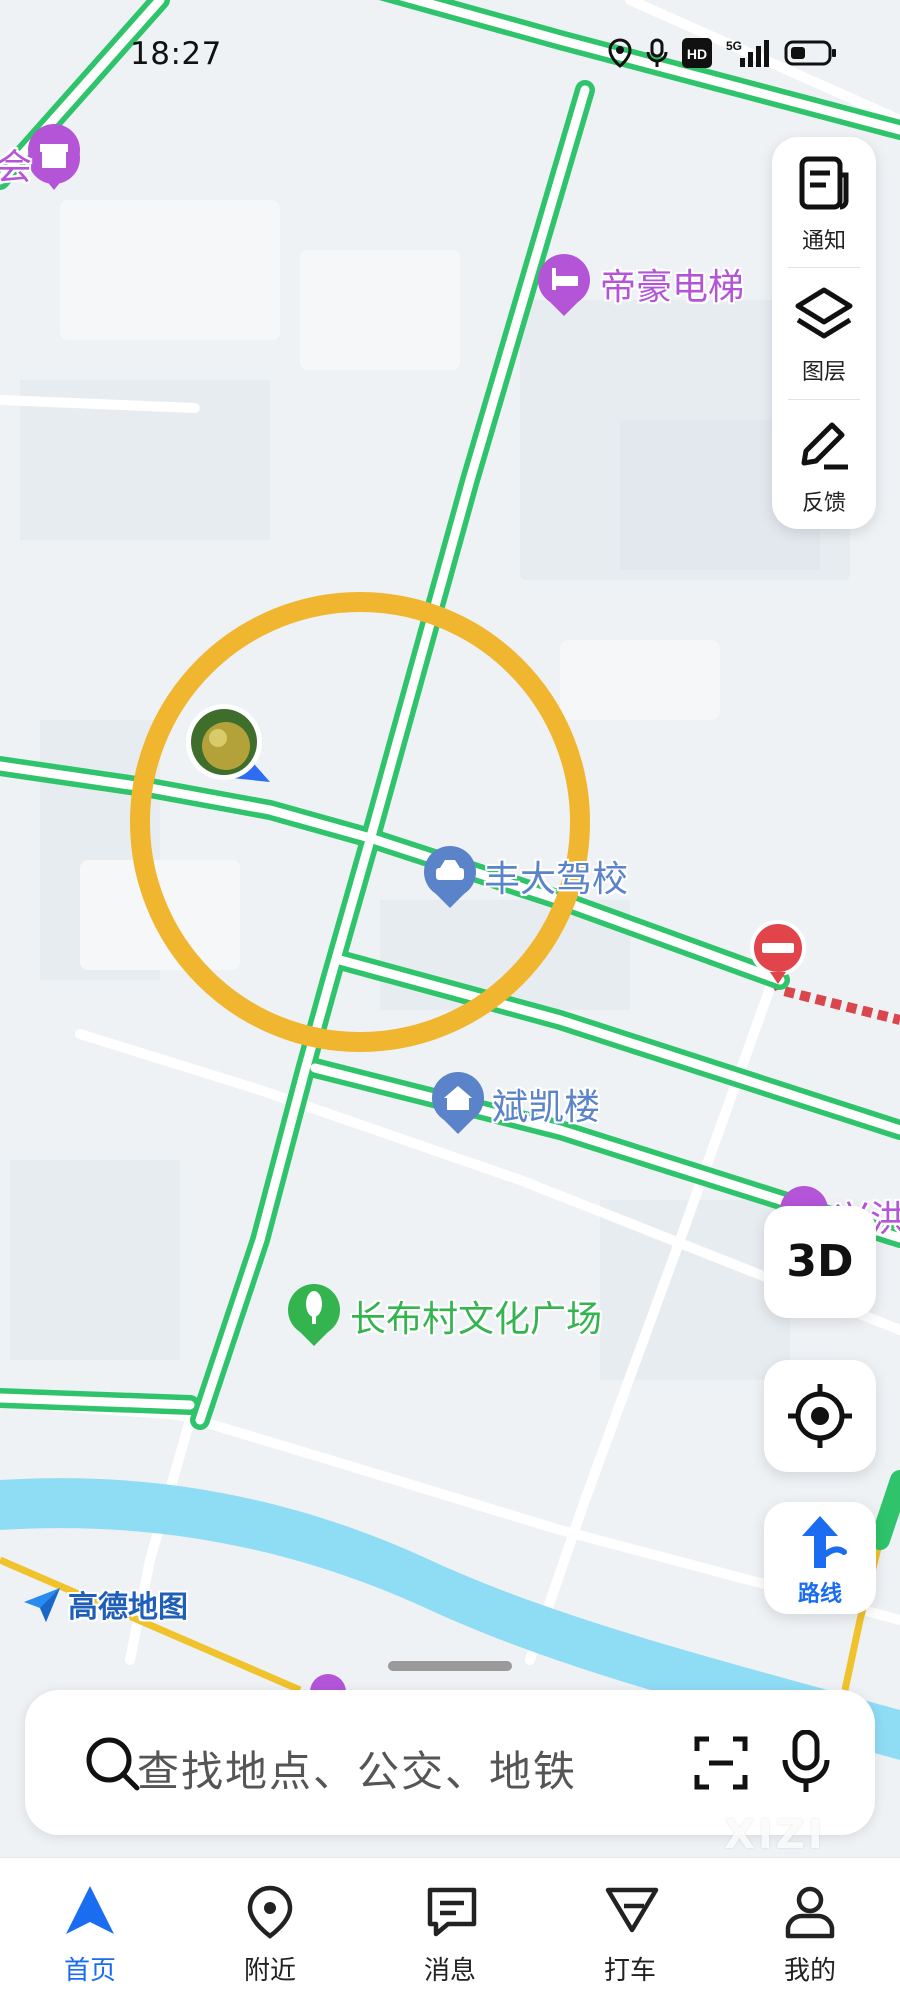 This screenshot has width=900, height=2001. I want to click on nearby-pin-icon, so click(270, 1912).